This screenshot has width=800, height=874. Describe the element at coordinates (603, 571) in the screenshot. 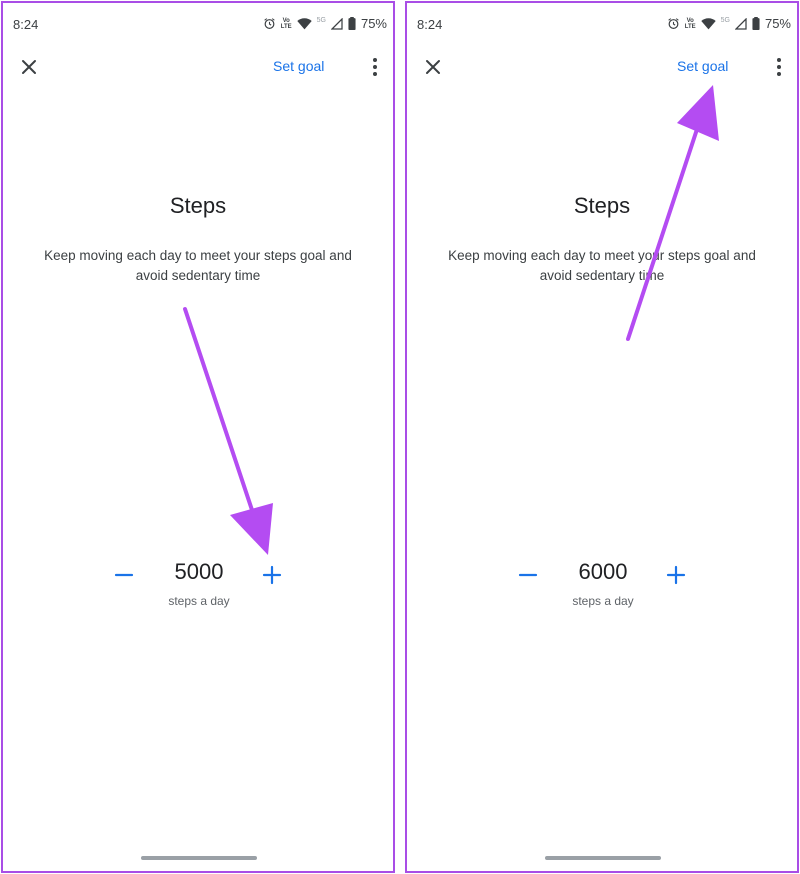

I see `steps-value: 6000` at that location.